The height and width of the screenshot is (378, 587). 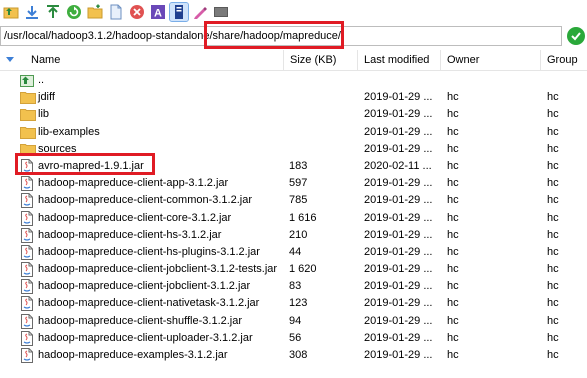 What do you see at coordinates (10, 59) in the screenshot?
I see `sort-descending-icon` at bounding box center [10, 59].